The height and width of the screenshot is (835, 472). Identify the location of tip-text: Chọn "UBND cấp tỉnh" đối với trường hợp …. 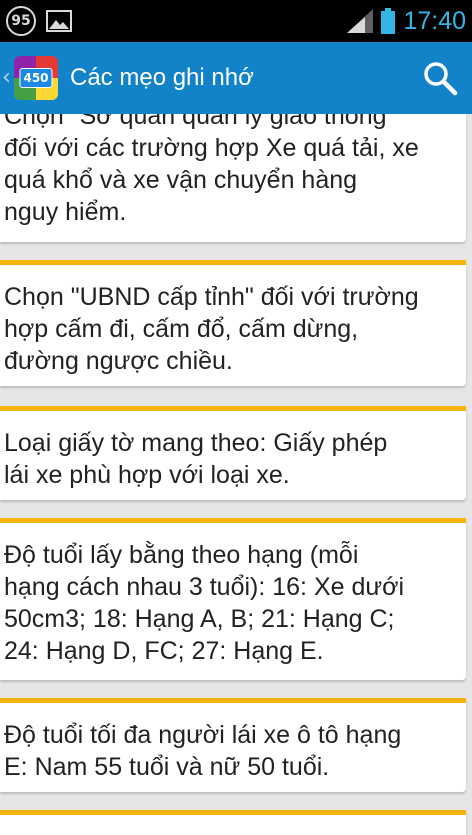
(211, 329).